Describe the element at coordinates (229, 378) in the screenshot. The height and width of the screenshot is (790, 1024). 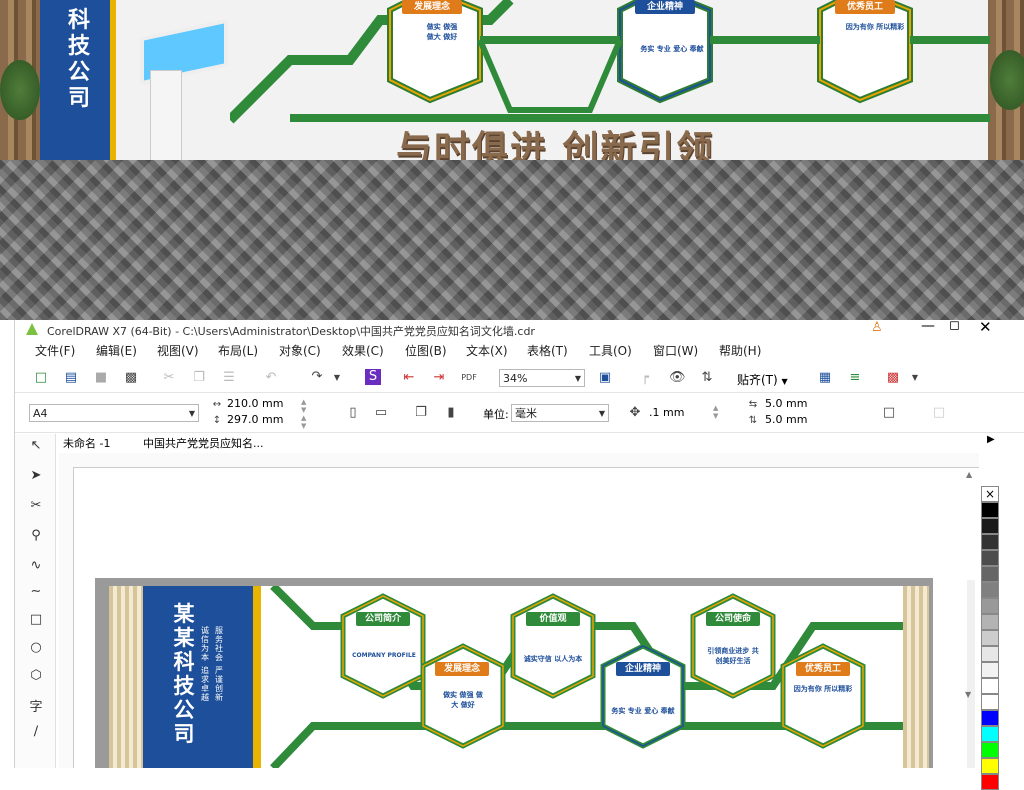
I see `paste-icon: ☰` at that location.